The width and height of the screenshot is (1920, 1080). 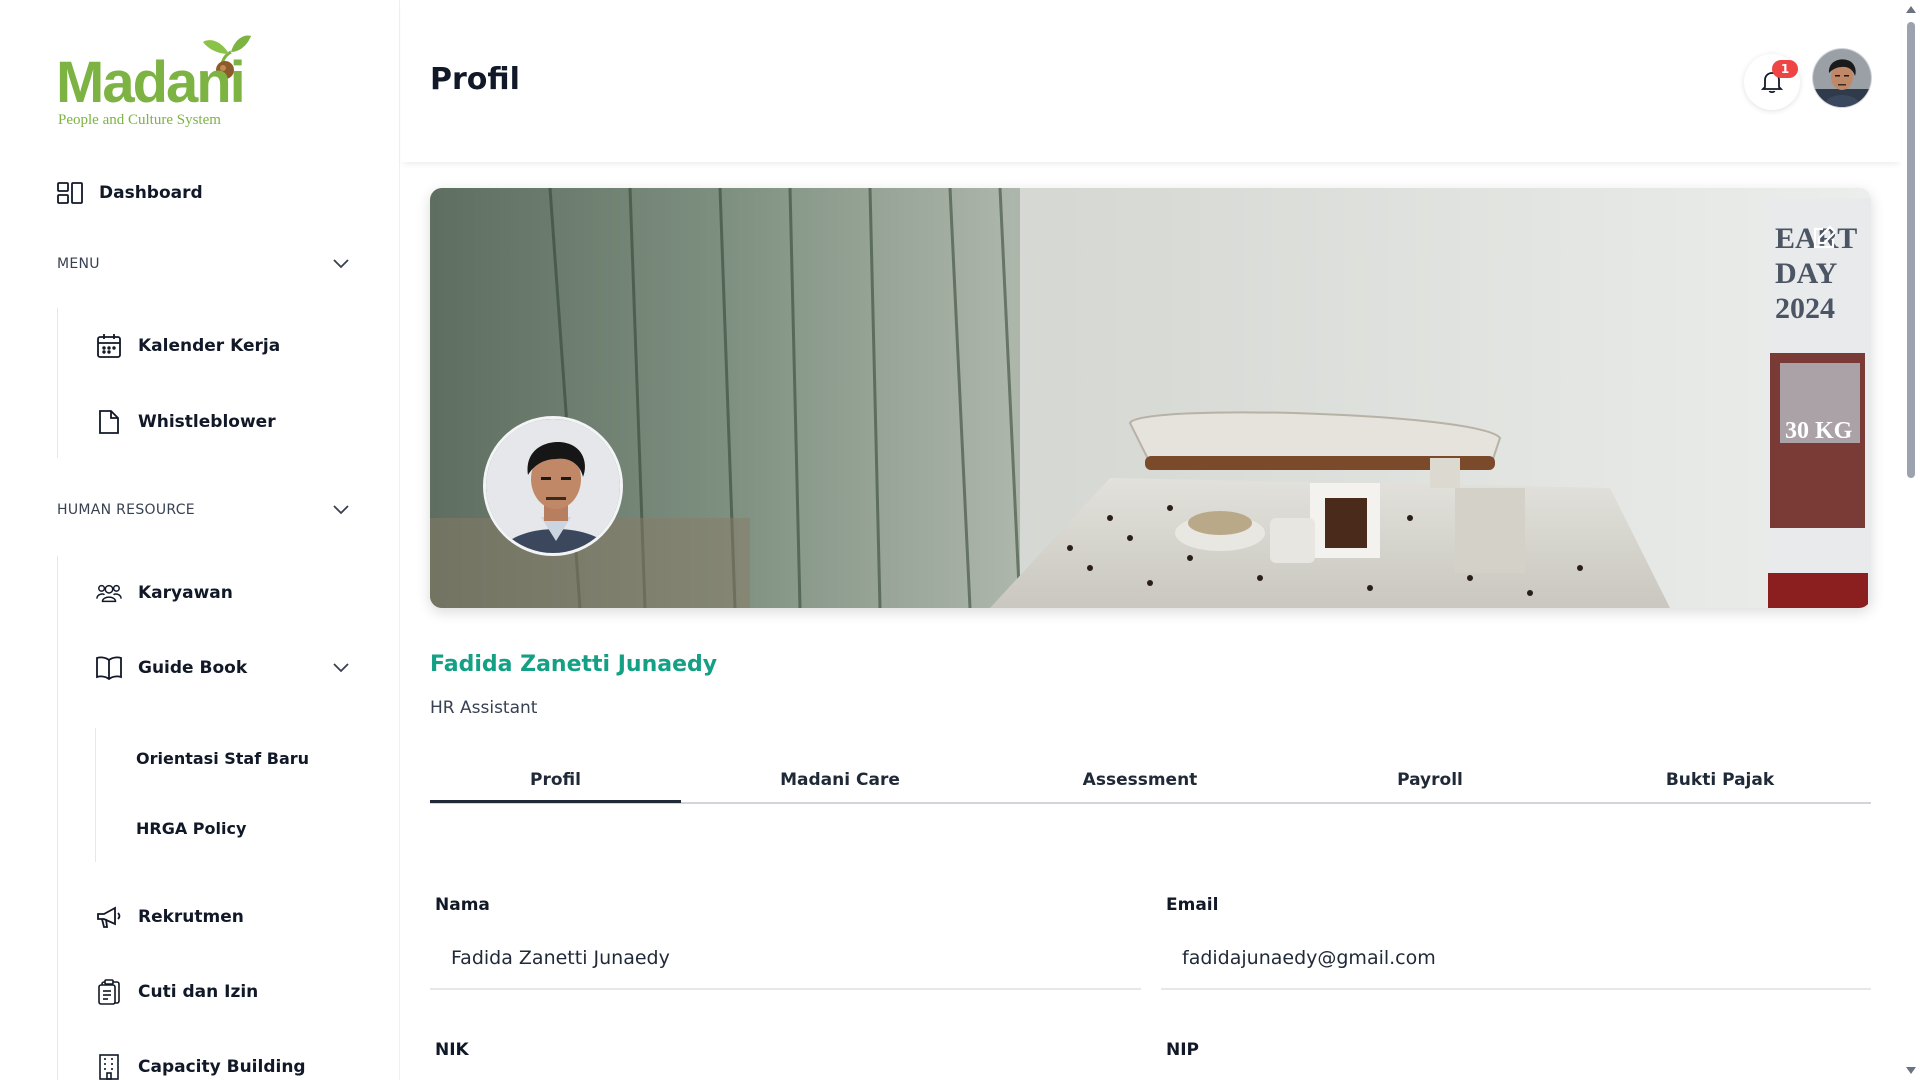 I want to click on megaphone-icon, so click(x=109, y=917).